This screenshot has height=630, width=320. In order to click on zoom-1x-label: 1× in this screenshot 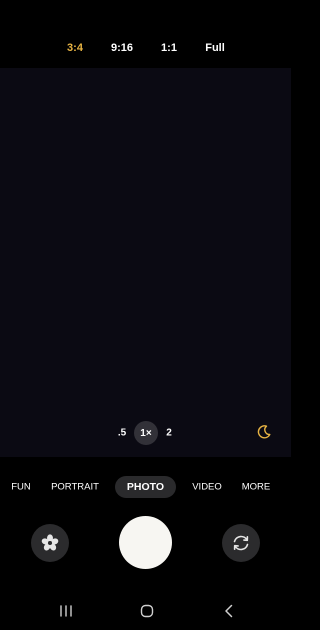, I will do `click(146, 433)`.